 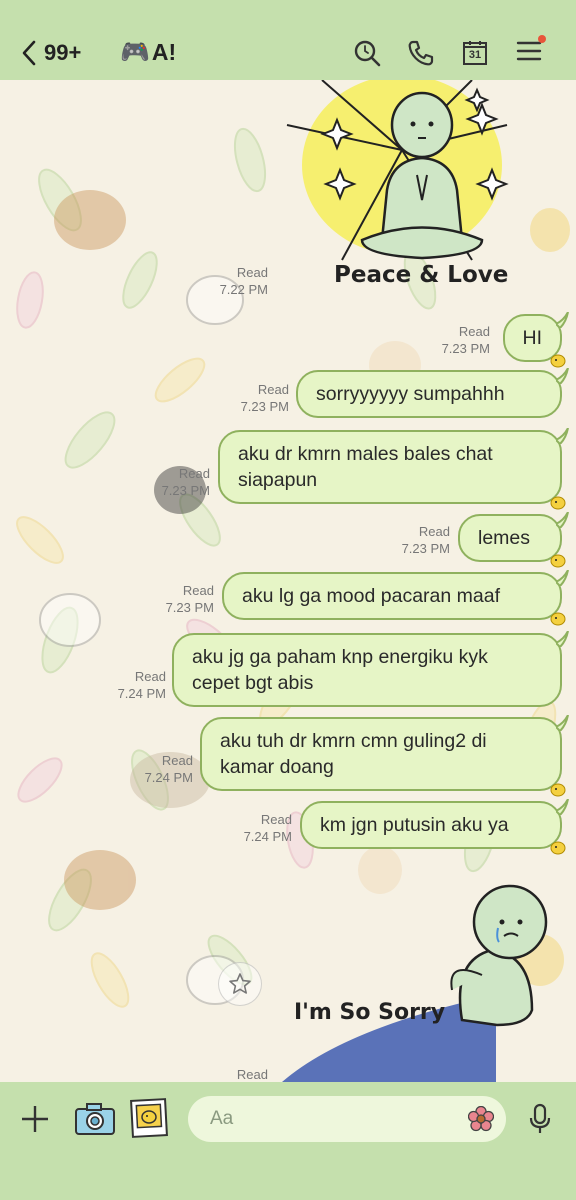 I want to click on calendar-button: 31, so click(x=475, y=53).